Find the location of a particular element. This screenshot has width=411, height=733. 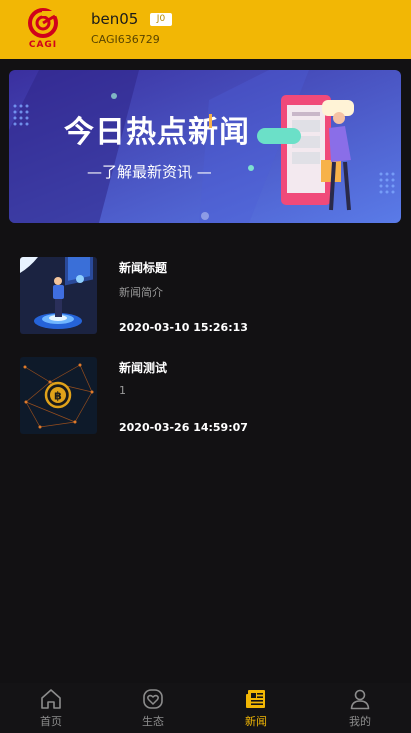

tab-news: 新闻 is located at coordinates (256, 708).